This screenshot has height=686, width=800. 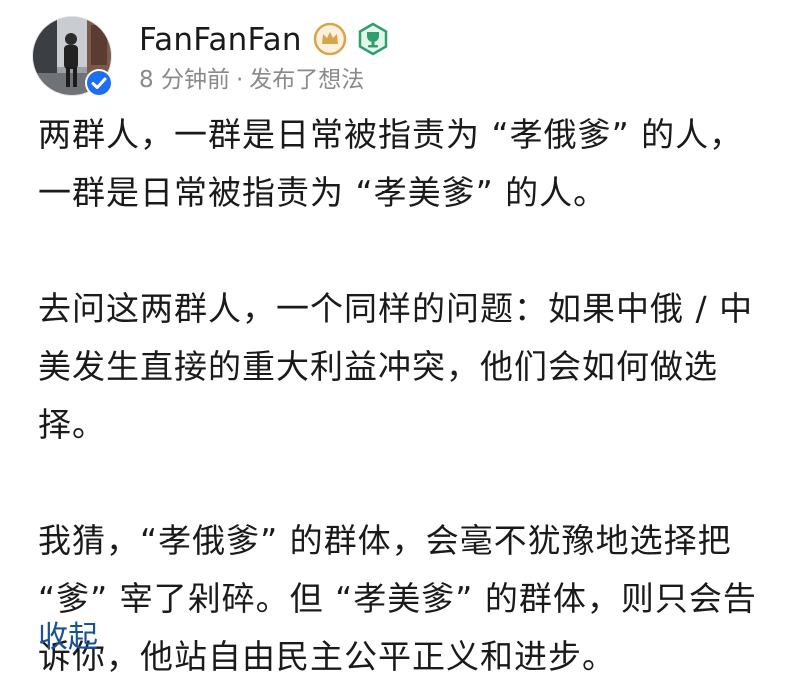 I want to click on crown-badge-icon, so click(x=330, y=39).